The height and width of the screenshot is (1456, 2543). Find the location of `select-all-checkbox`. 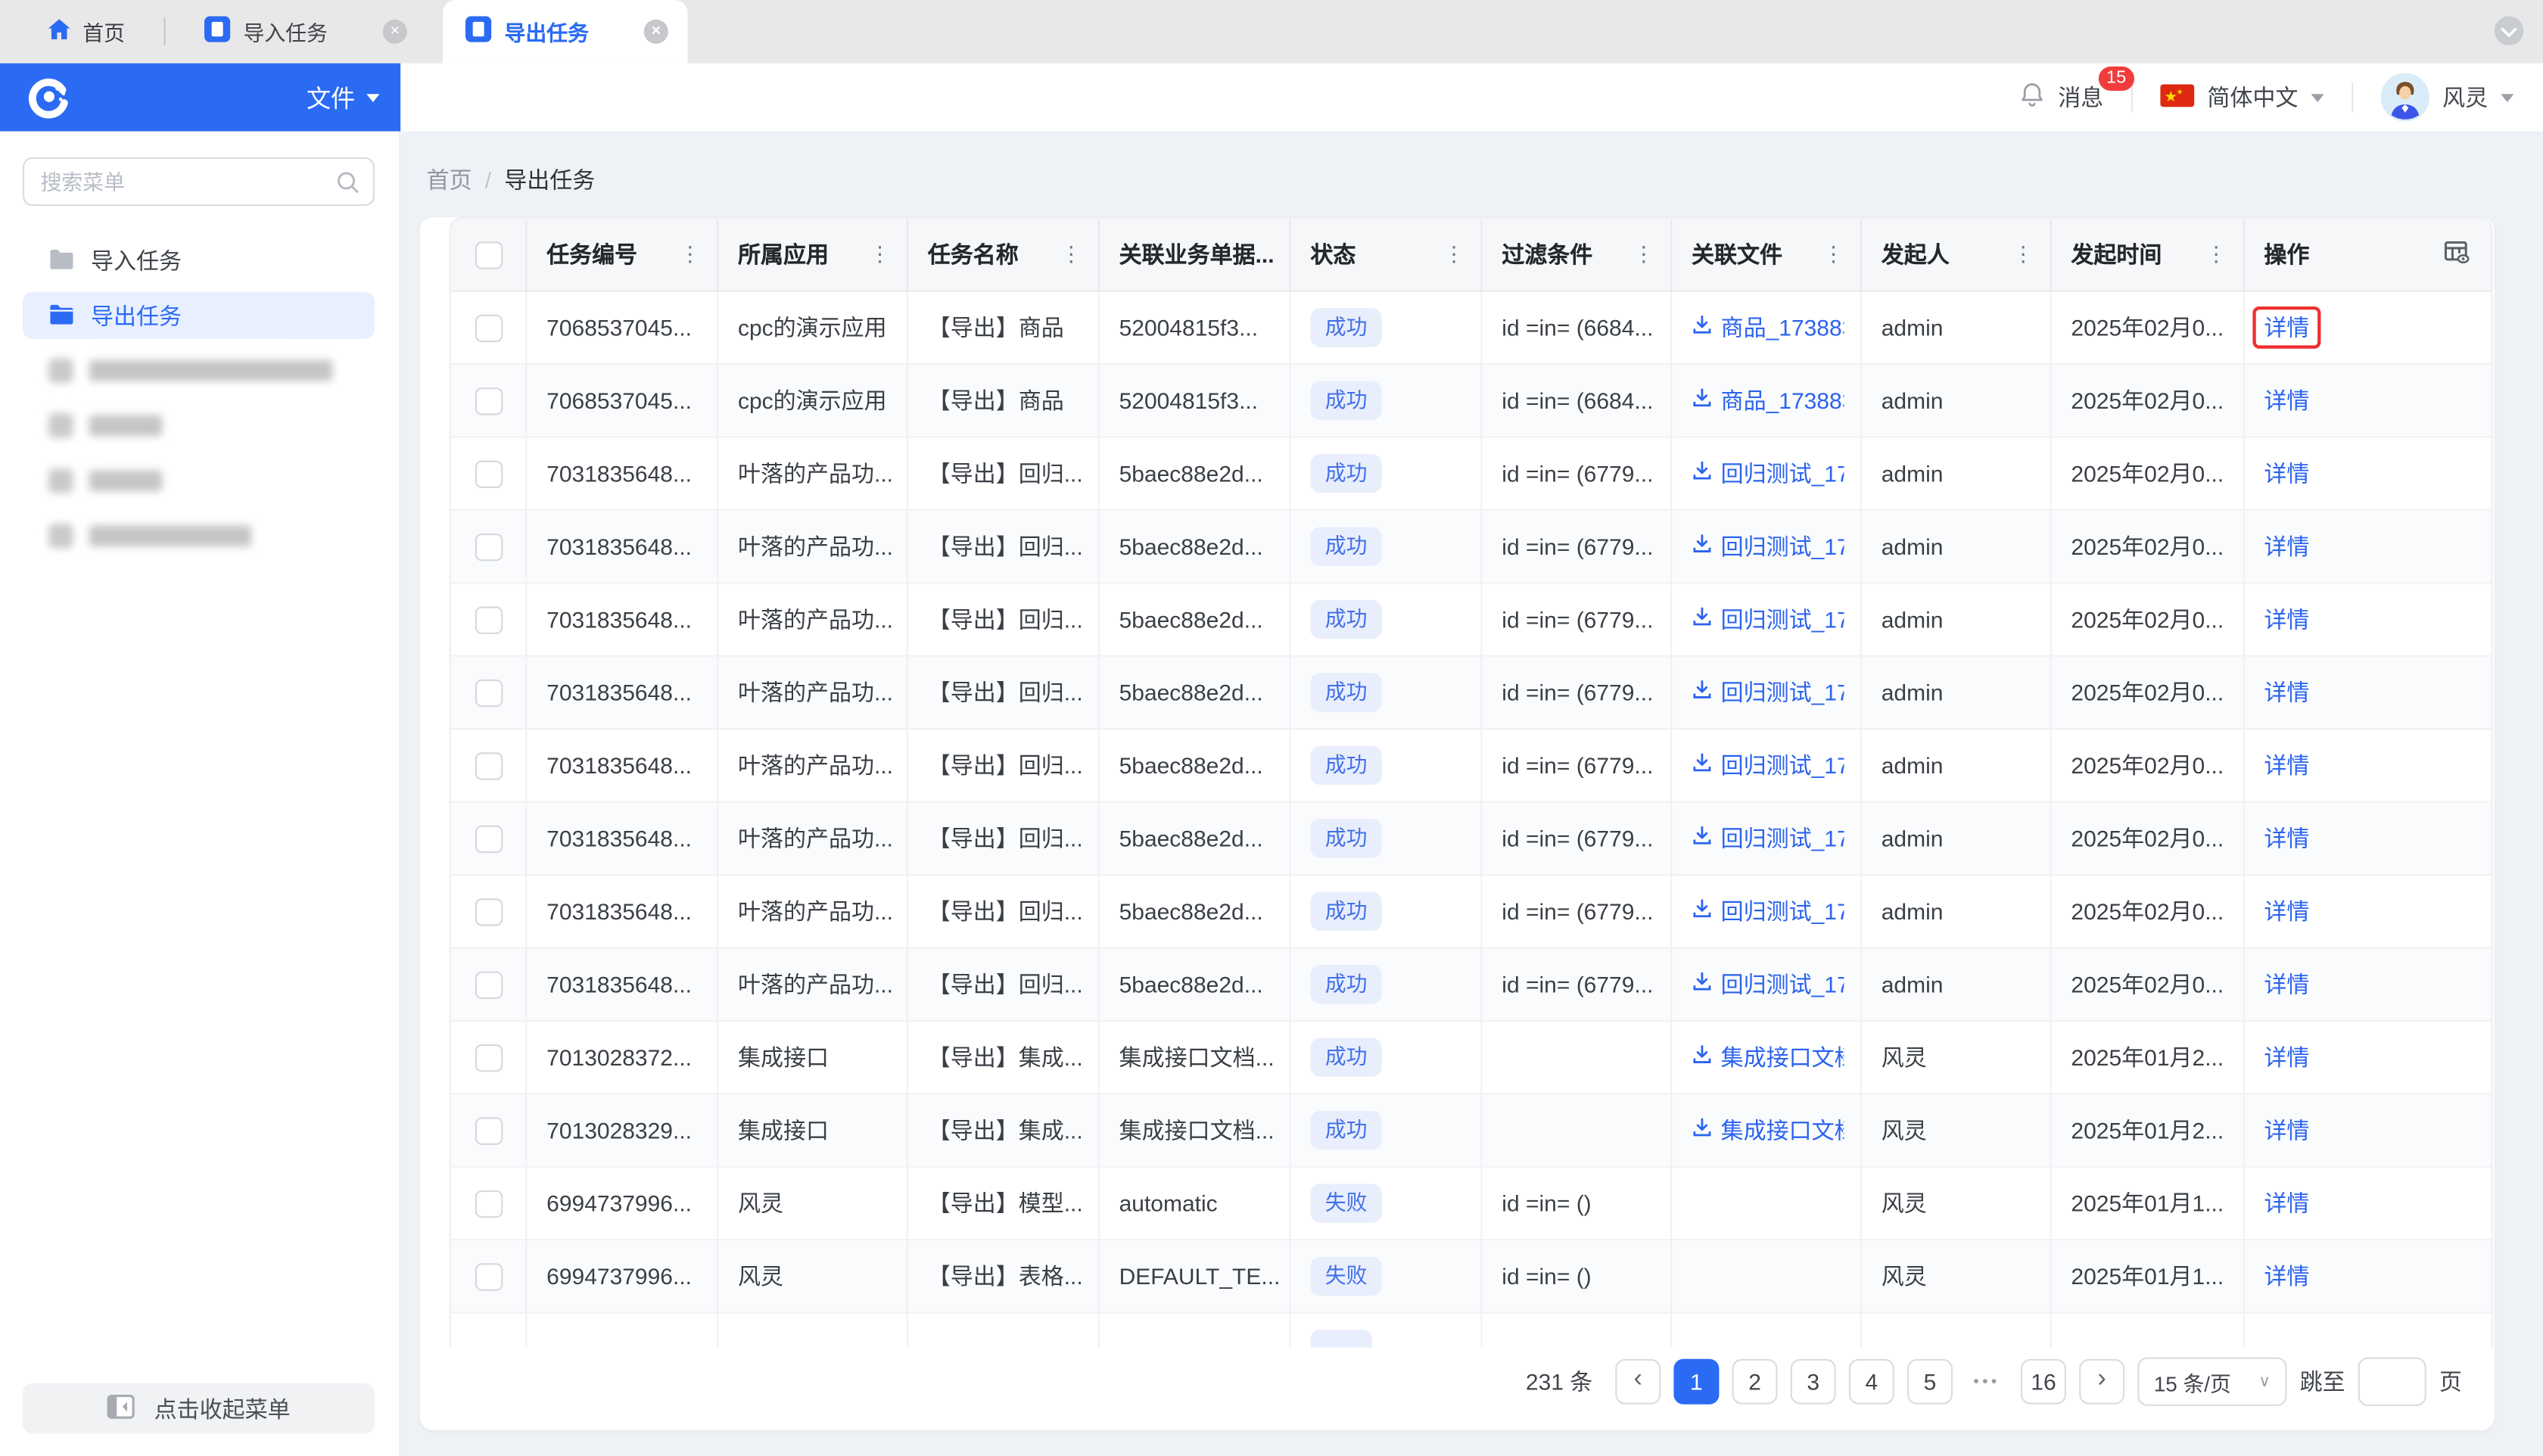

select-all-checkbox is located at coordinates (488, 255).